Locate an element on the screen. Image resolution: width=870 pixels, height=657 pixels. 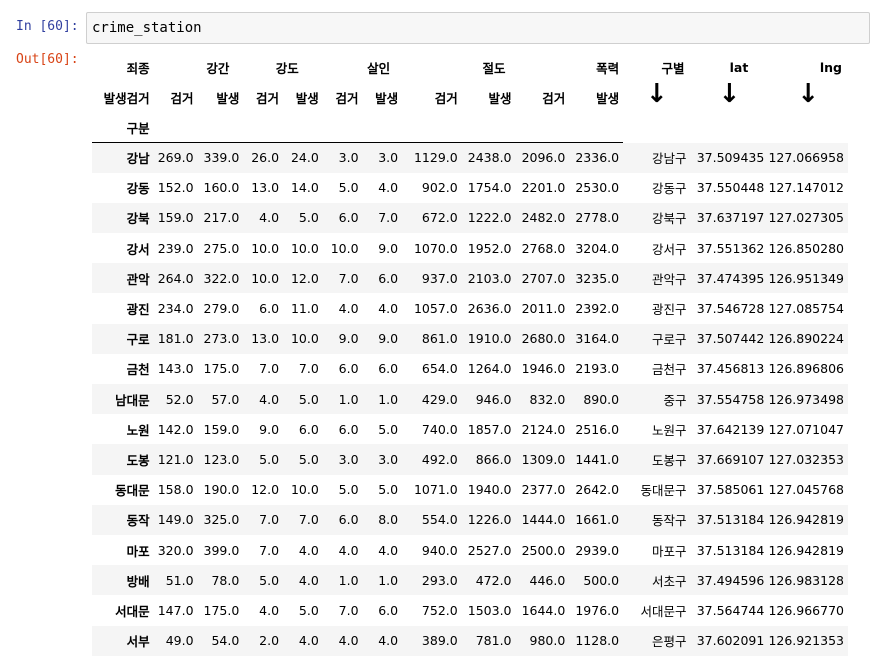
table-cell: 234.0 is located at coordinates (175, 309).